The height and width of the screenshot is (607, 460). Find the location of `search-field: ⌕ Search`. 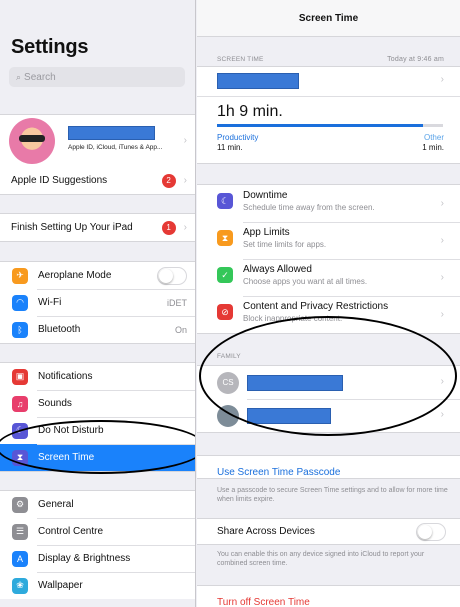

search-field: ⌕ Search is located at coordinates (97, 77).